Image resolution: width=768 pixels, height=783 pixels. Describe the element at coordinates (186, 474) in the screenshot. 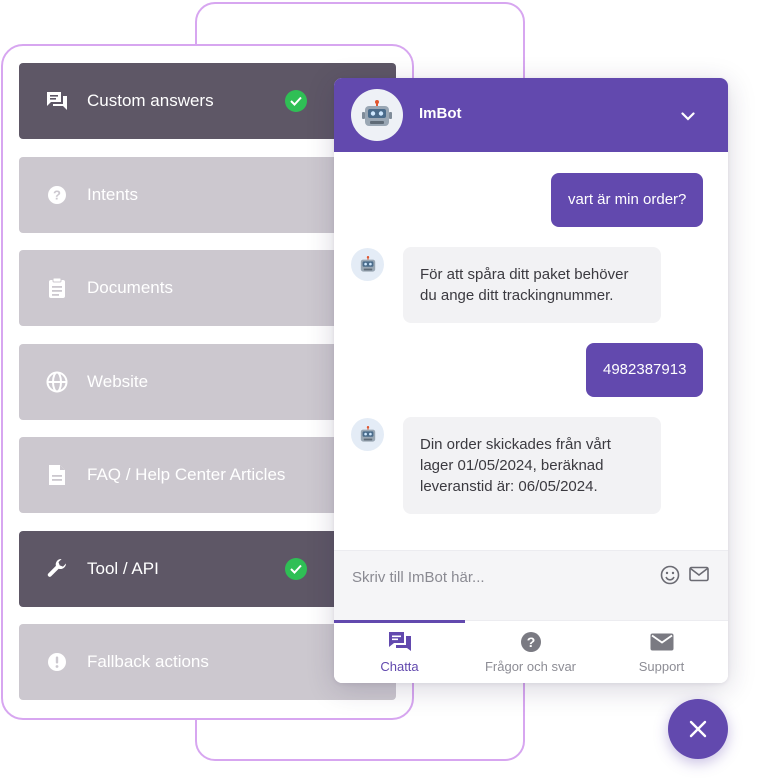

I see `source-label: FAQ / Help Center Articles` at that location.